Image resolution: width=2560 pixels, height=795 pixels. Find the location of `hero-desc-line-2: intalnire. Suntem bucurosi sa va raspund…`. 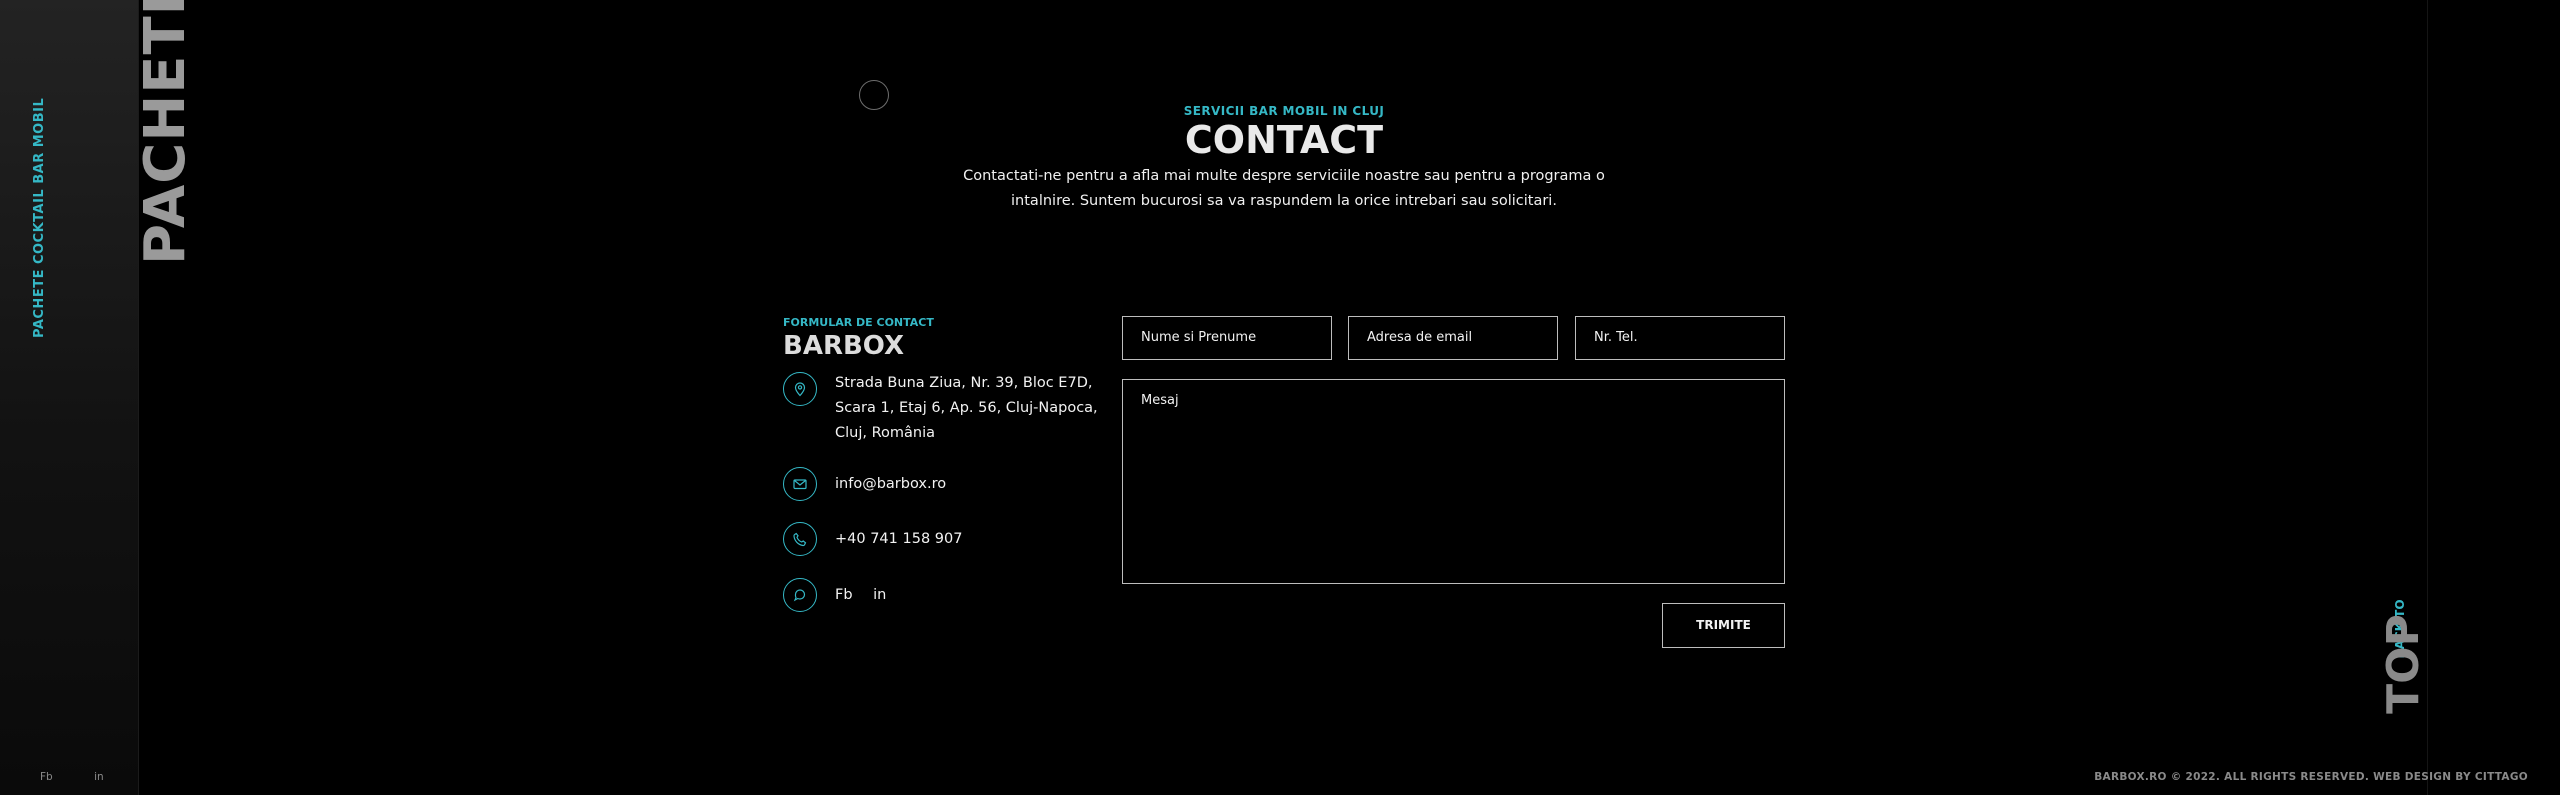

hero-desc-line-2: intalnire. Suntem bucurosi sa va raspund… is located at coordinates (1284, 201).